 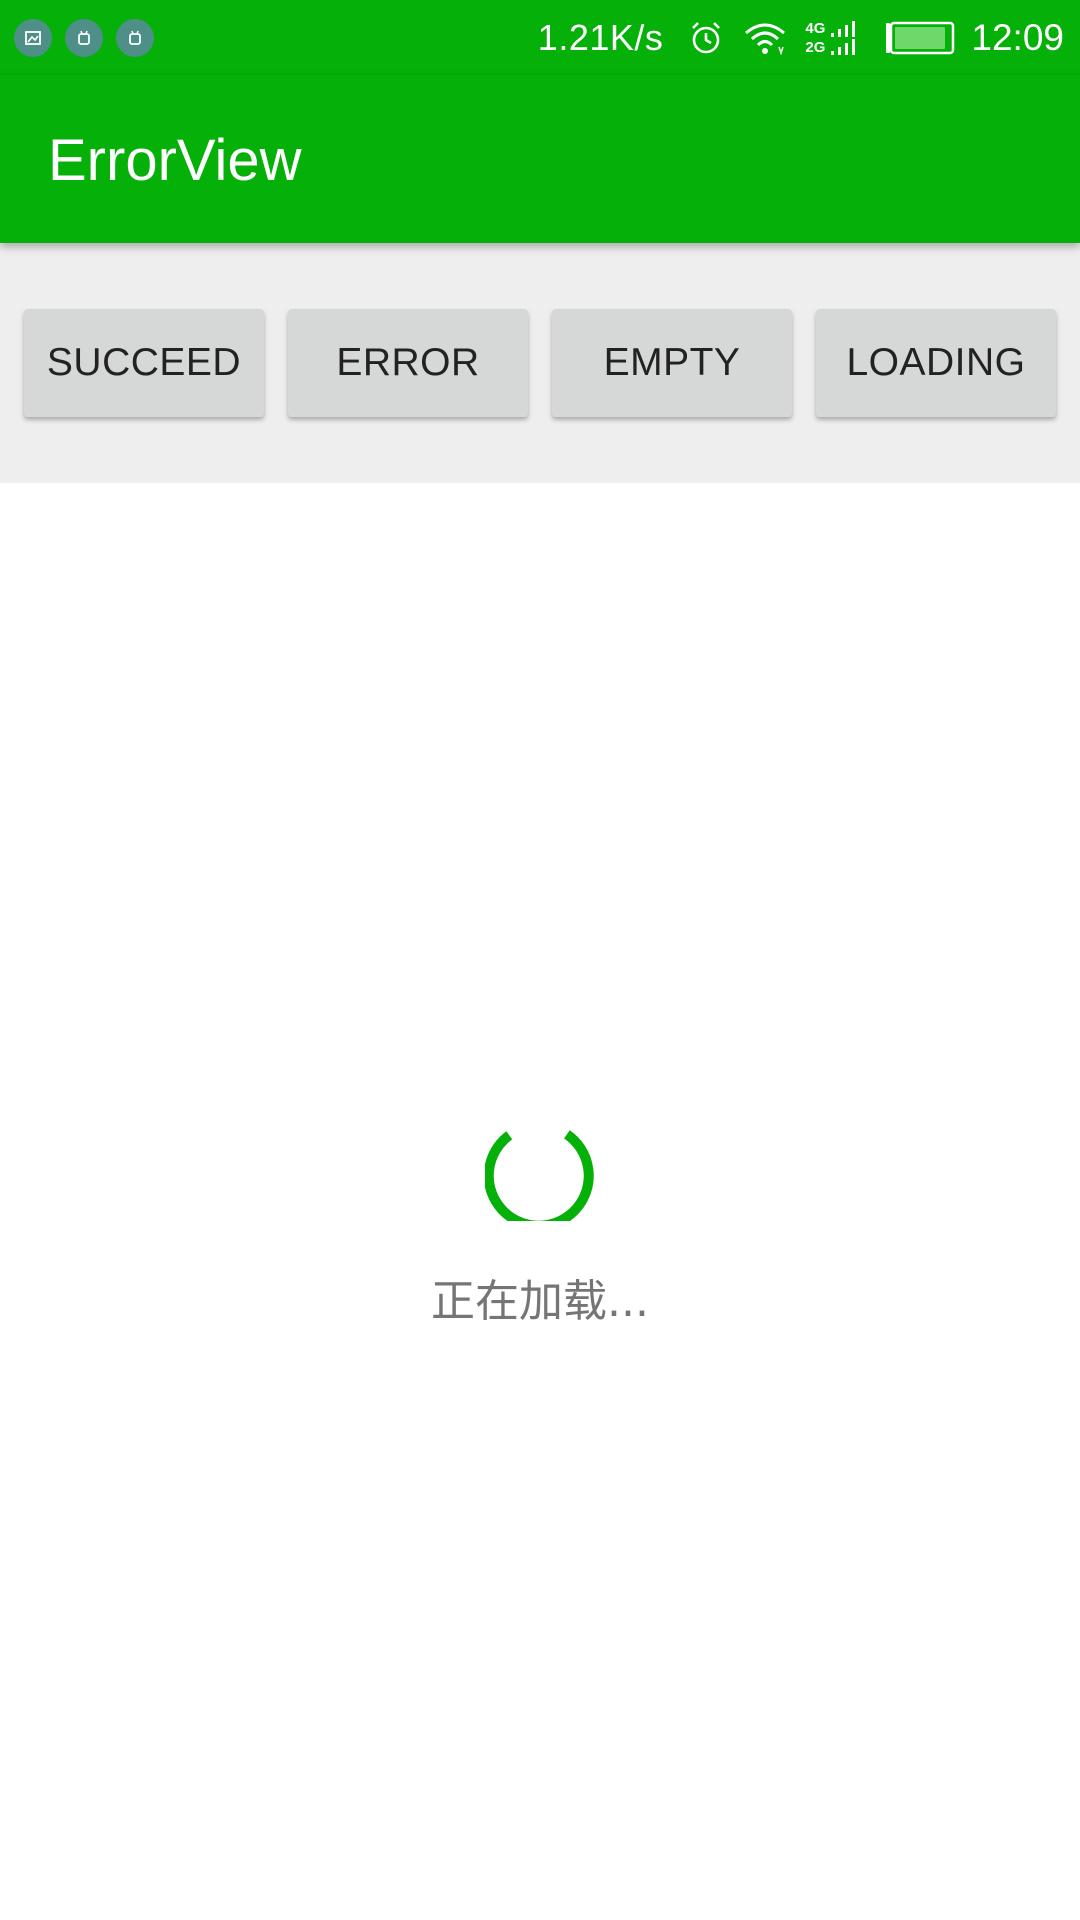 What do you see at coordinates (33, 38) in the screenshot?
I see `screenshot-icon` at bounding box center [33, 38].